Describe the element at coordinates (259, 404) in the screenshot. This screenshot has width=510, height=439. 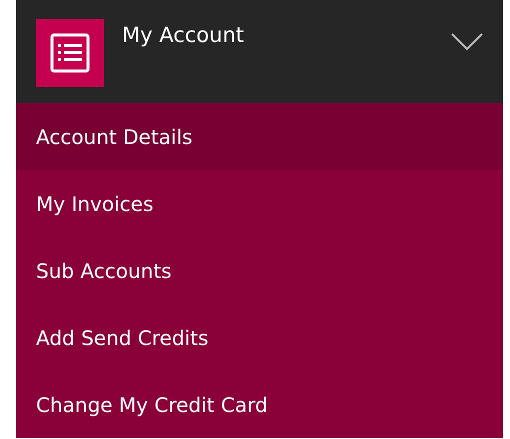
I see `menu-item: Change My Credit Card` at that location.